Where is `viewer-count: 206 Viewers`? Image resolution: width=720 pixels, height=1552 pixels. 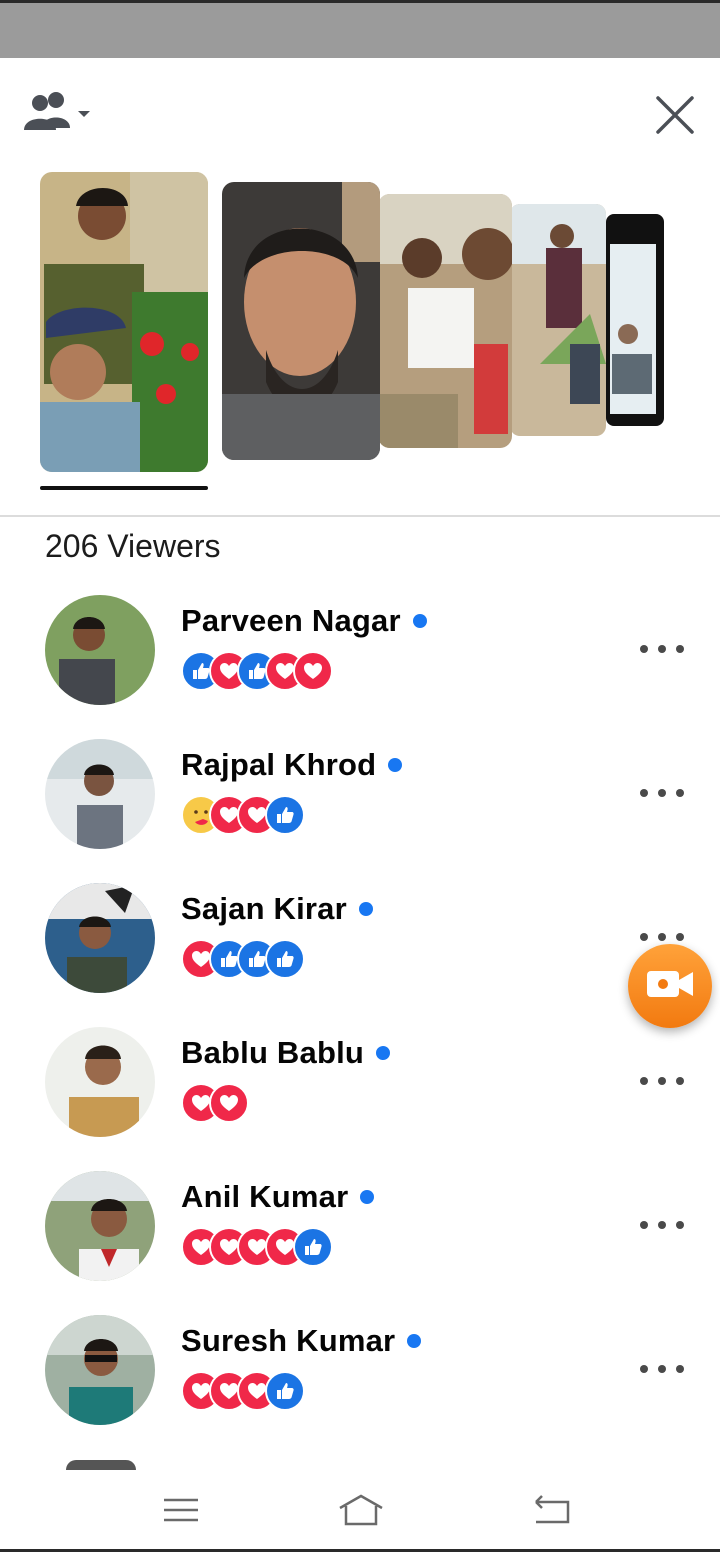
viewer-count: 206 Viewers is located at coordinates (133, 546).